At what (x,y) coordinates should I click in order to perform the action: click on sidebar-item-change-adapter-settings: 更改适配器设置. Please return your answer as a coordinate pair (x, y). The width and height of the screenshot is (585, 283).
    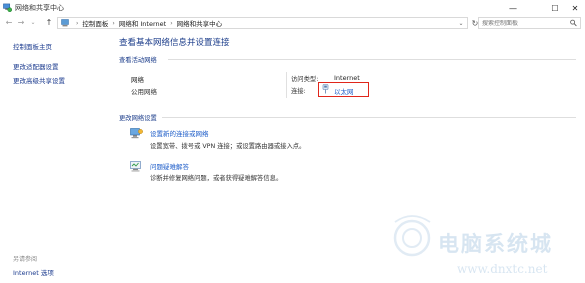
    Looking at the image, I should click on (36, 66).